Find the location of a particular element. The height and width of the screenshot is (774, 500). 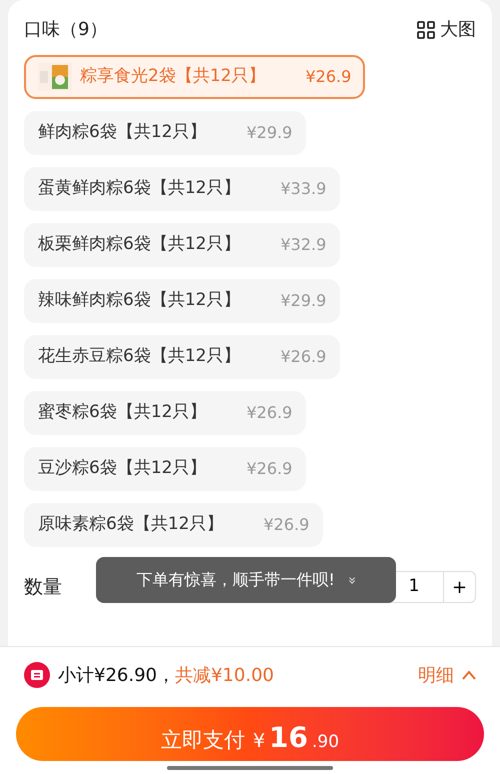

flavor-option: 板栗鲜肉粽6袋【共12只】 ¥32.9 is located at coordinates (182, 245).